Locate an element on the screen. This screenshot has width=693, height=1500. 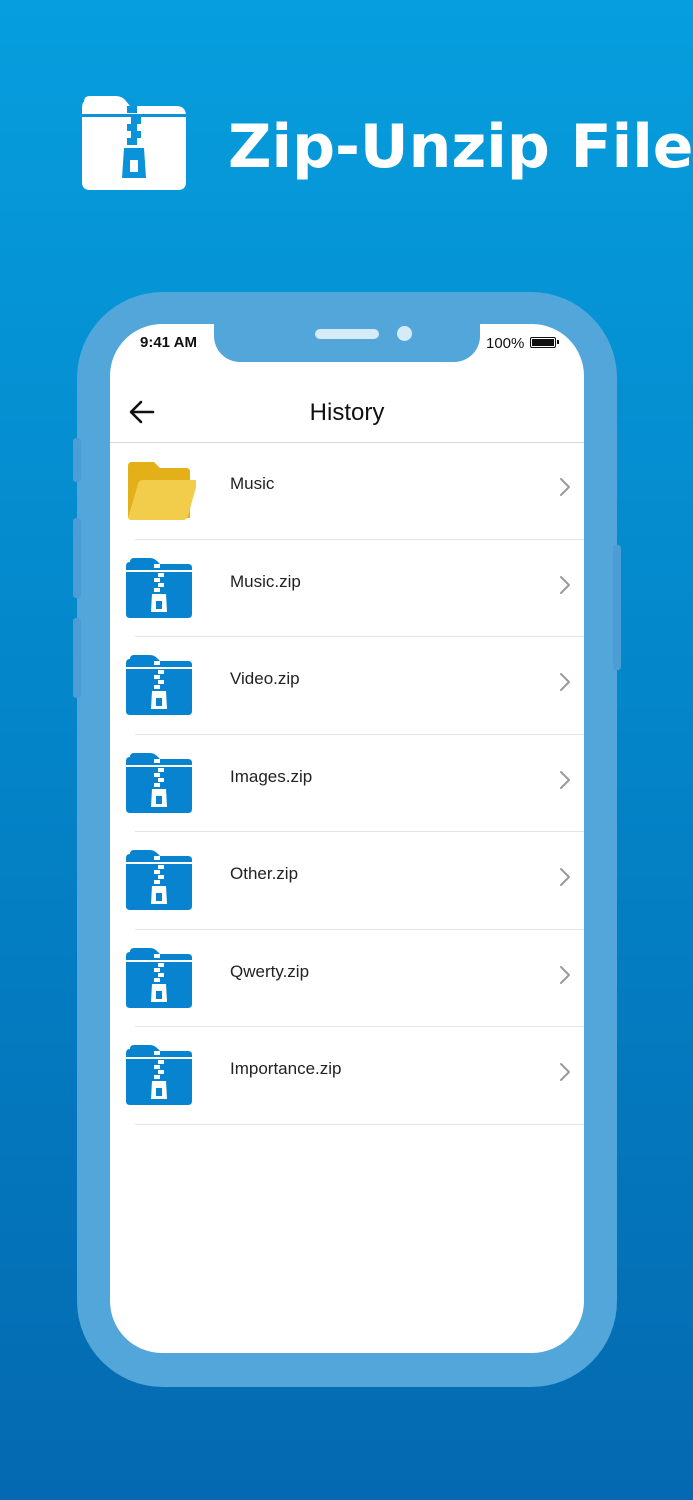
list-item-zip: Images.zip is located at coordinates (347, 783).